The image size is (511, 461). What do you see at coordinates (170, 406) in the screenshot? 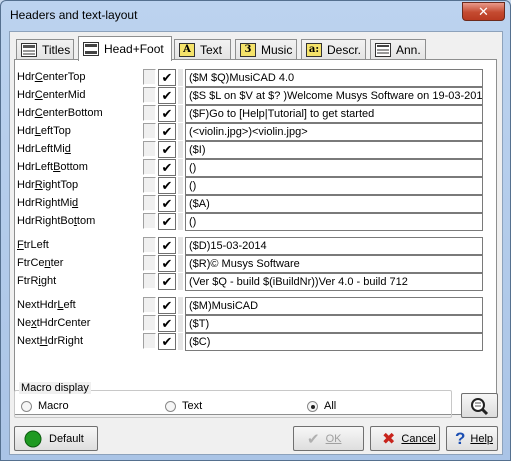
I see `radio-text-dot` at bounding box center [170, 406].